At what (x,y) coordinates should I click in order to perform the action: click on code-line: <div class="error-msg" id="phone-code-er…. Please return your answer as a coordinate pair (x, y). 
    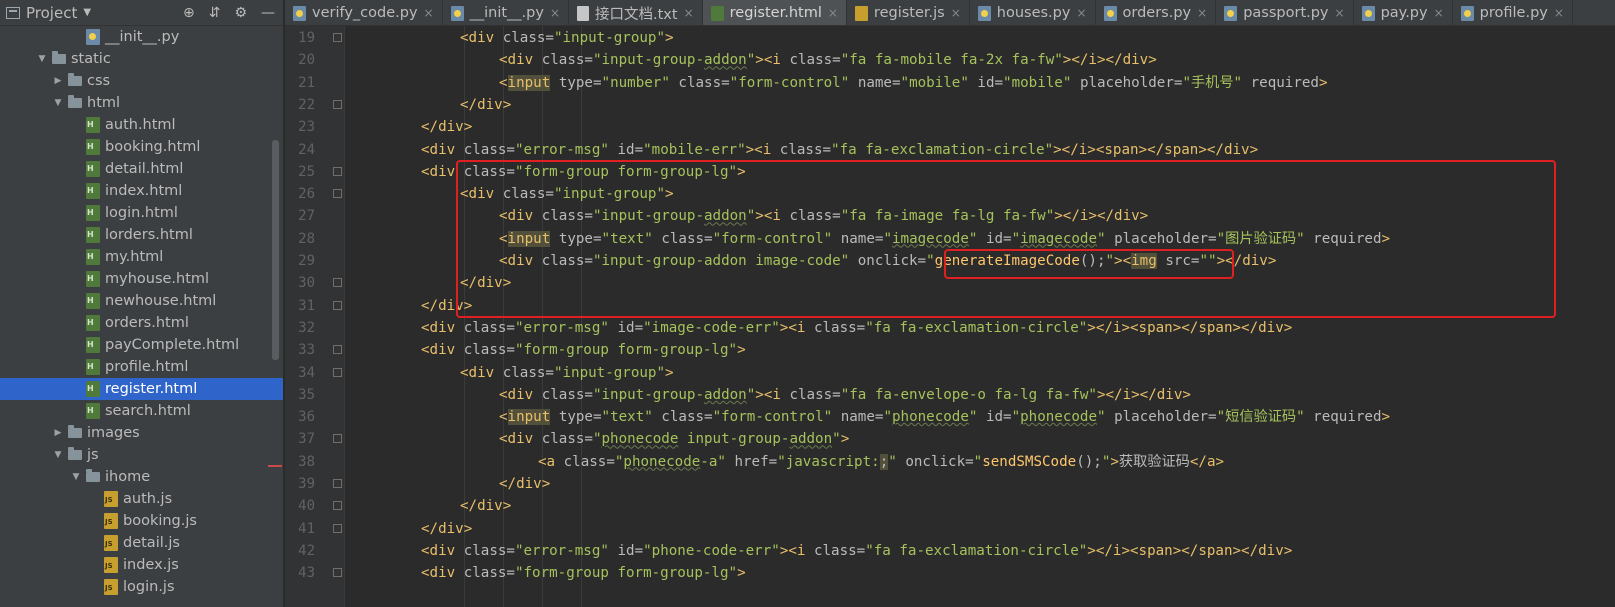
    Looking at the image, I should click on (856, 551).